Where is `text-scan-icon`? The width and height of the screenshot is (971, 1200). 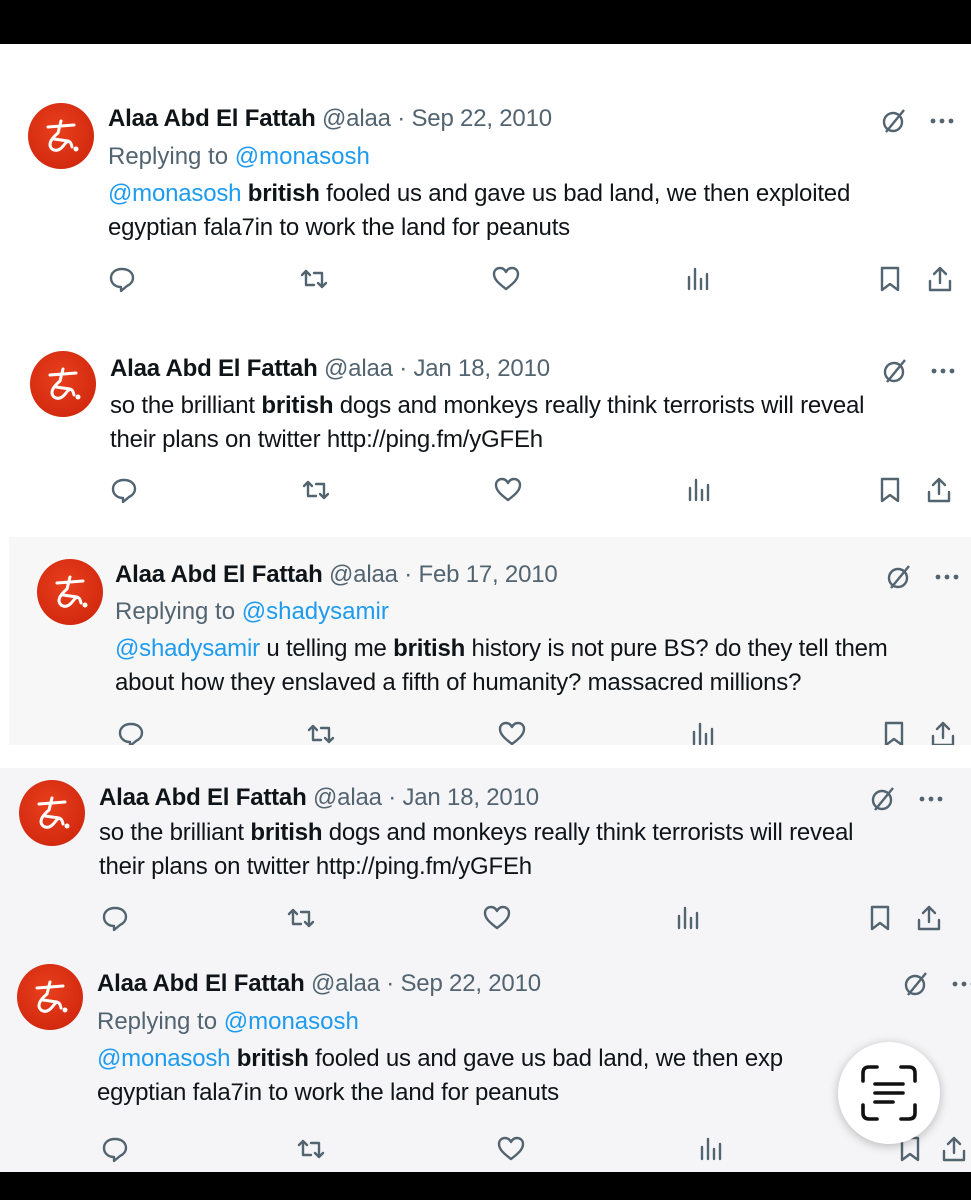 text-scan-icon is located at coordinates (889, 1093).